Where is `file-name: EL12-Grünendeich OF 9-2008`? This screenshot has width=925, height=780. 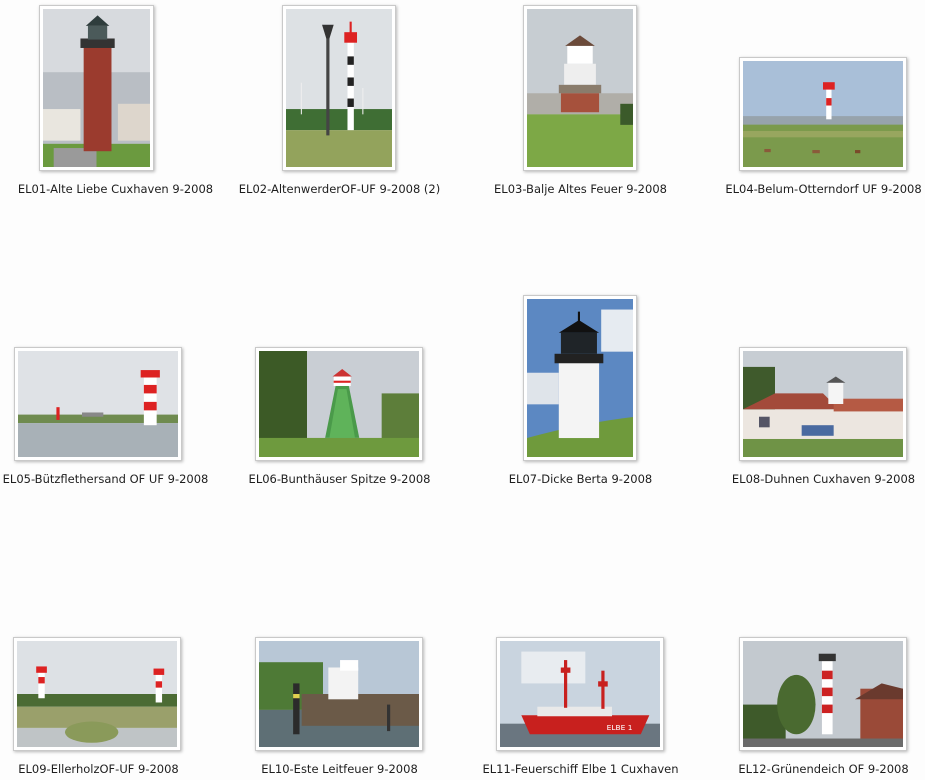
file-name: EL12-Grünendeich OF 9-2008 is located at coordinates (823, 769).